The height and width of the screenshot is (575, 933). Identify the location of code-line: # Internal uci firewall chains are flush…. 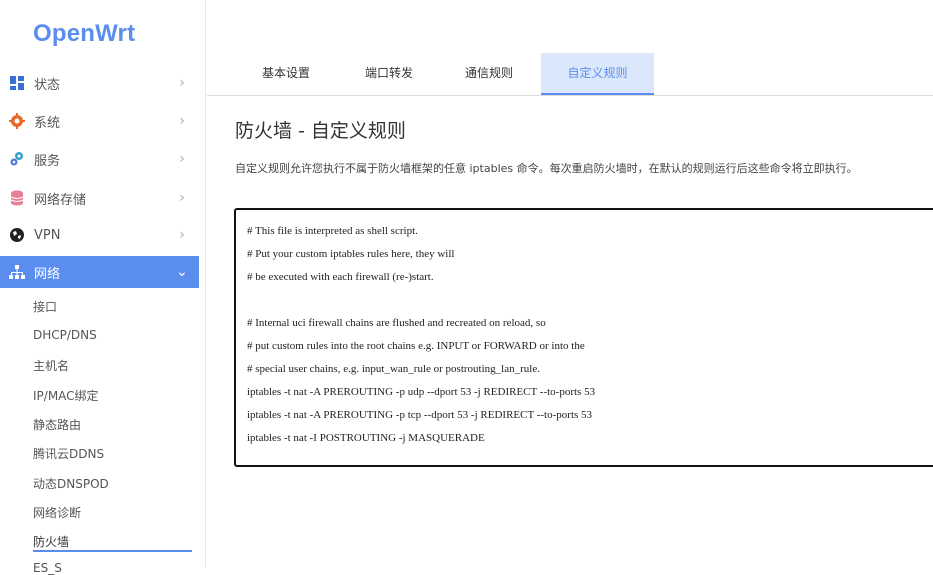
(396, 323).